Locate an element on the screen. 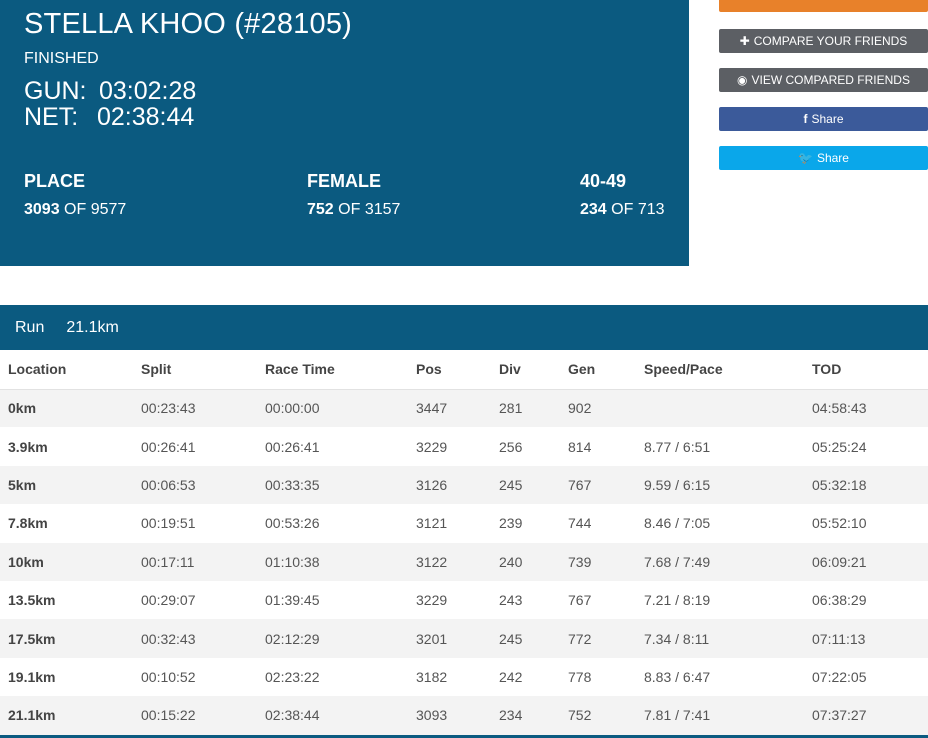  cell-split: 00:17:11 is located at coordinates (195, 561).